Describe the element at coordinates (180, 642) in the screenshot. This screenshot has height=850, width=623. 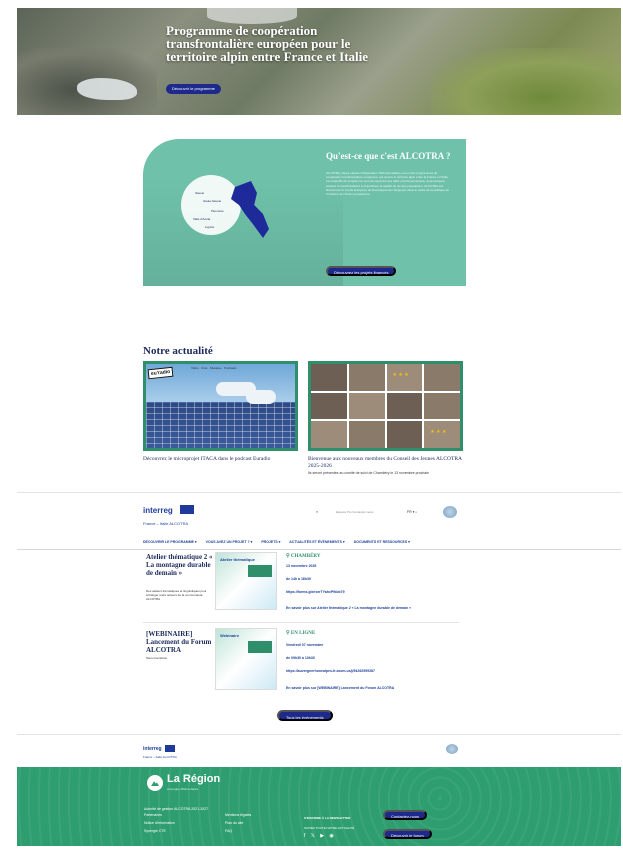
I see `event-title: [WEBINAIRE] Lancement du Forum ALCOTRA` at that location.